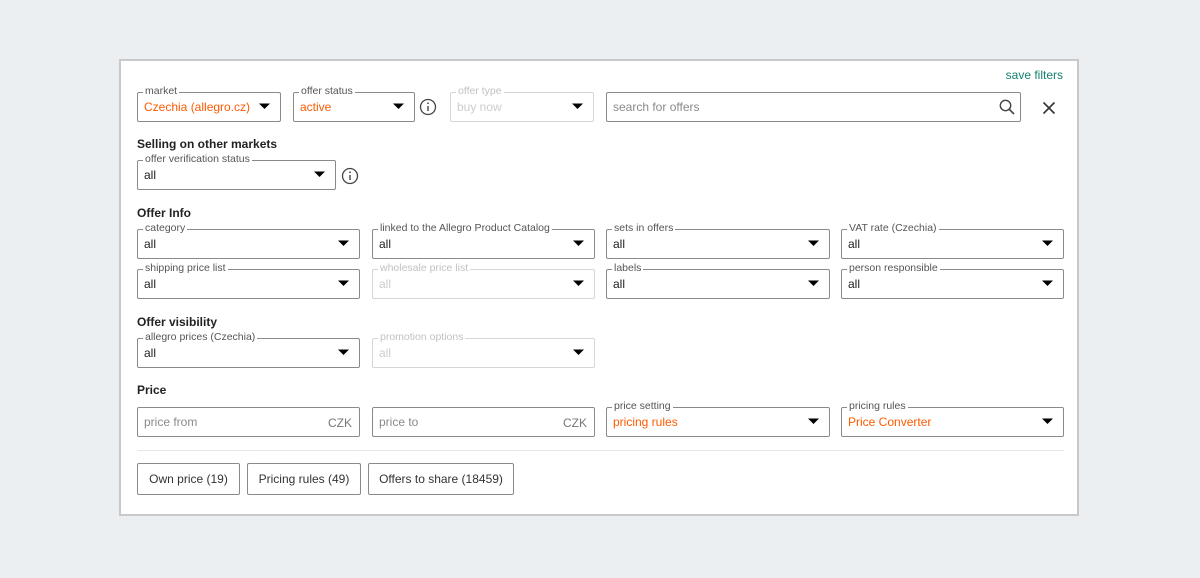  I want to click on offer-type-select: offer type buy now, so click(522, 103).